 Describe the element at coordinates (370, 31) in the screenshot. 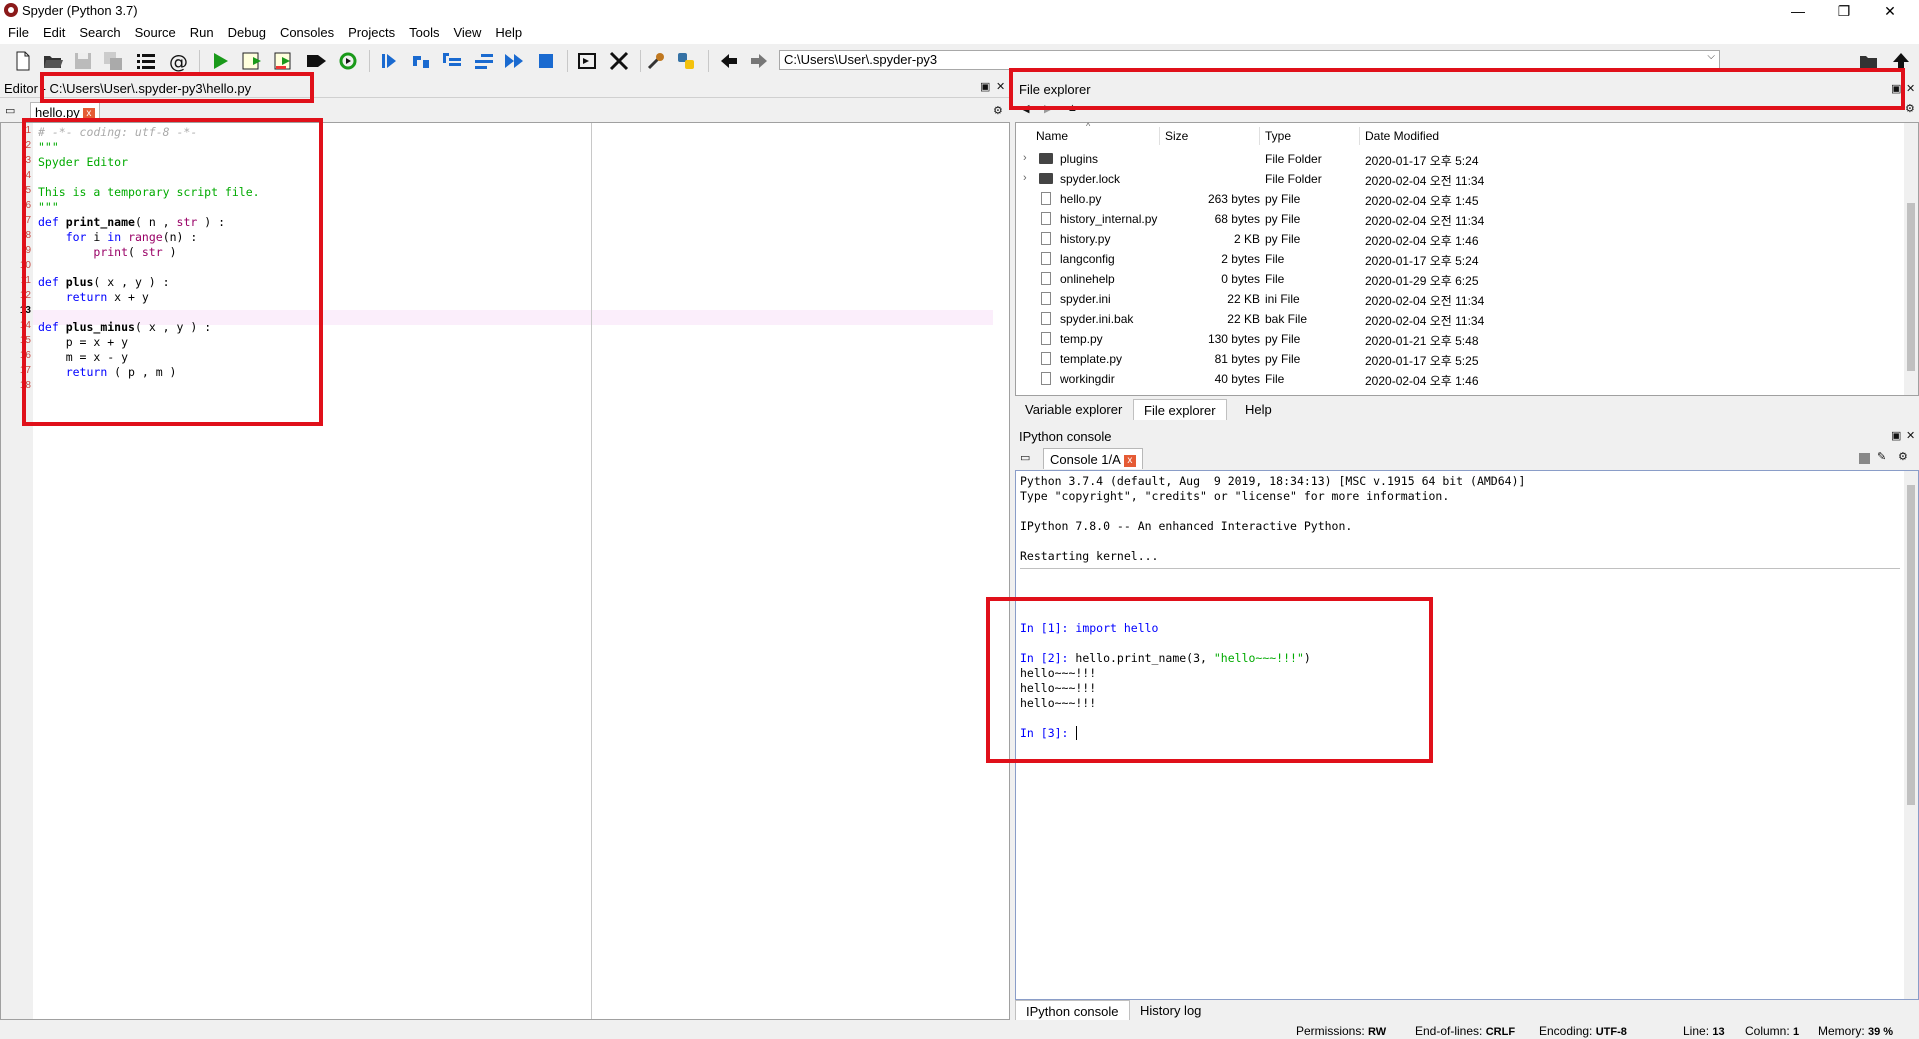

I see `menu-projects: Projects` at that location.